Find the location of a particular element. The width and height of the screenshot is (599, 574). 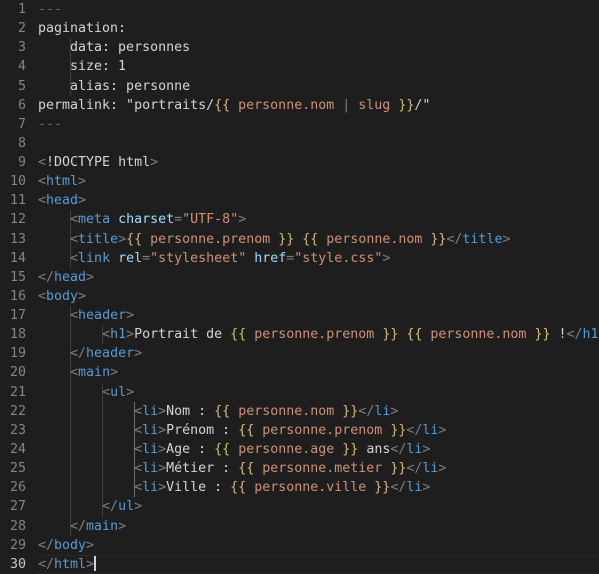

line-content: <header> is located at coordinates (86, 315).